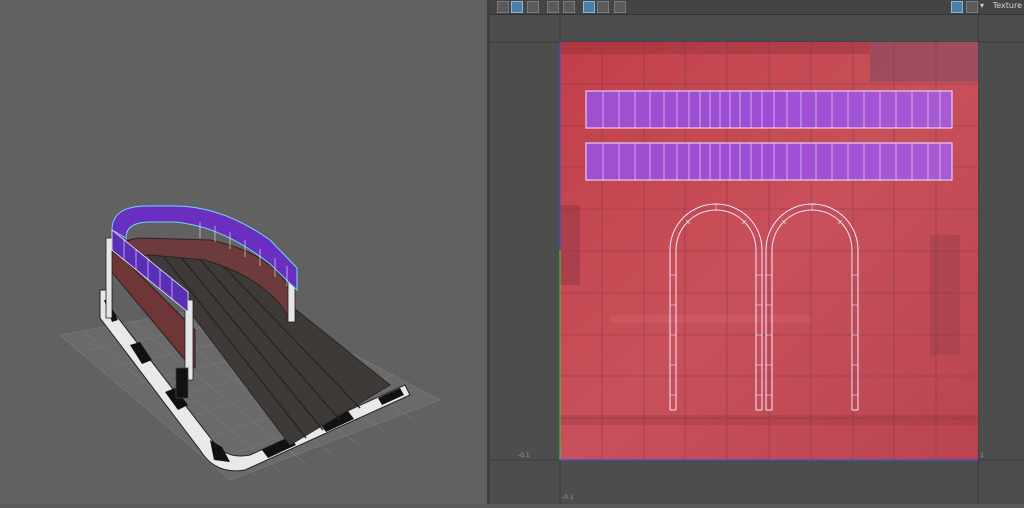 Image resolution: width=1024 pixels, height=508 pixels. Describe the element at coordinates (553, 7) in the screenshot. I see `uv-distort-icon` at that location.